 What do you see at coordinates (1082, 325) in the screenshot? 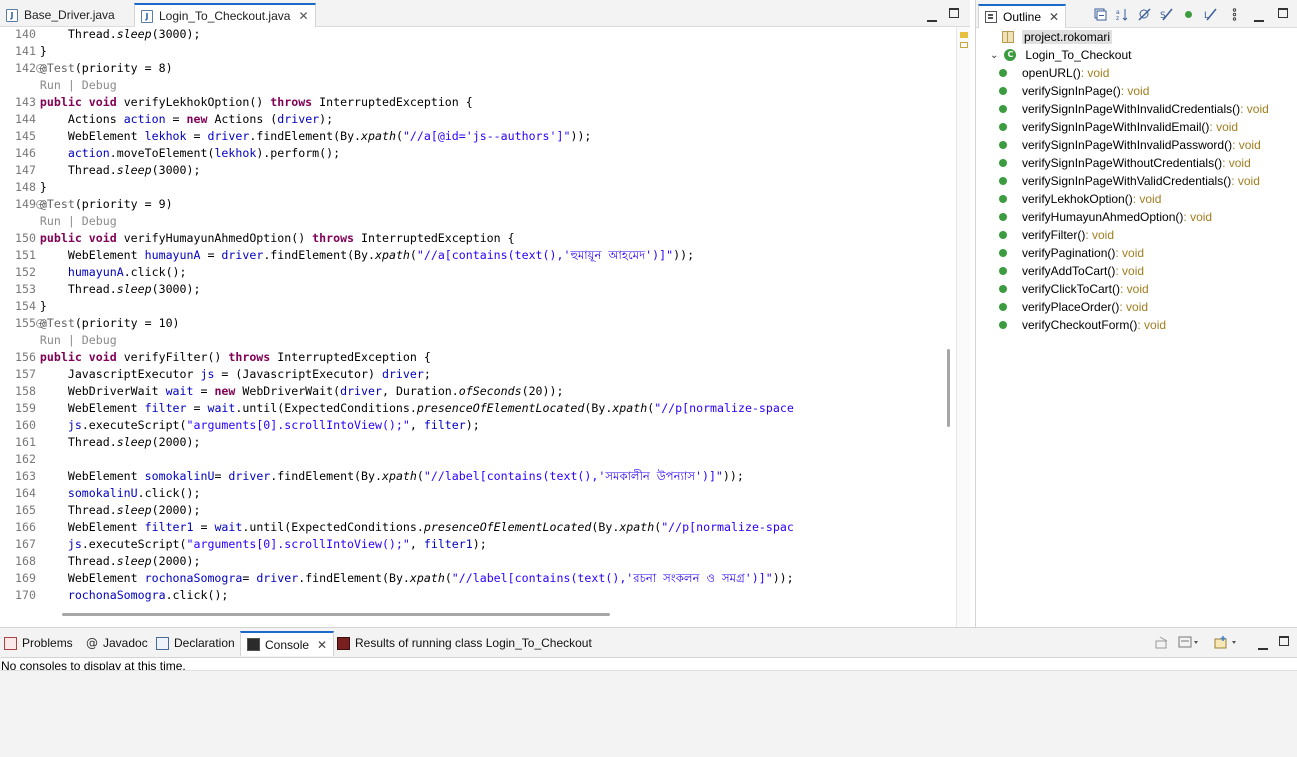
I see `outline-method-item: verifyCheckoutForm() : void` at bounding box center [1082, 325].